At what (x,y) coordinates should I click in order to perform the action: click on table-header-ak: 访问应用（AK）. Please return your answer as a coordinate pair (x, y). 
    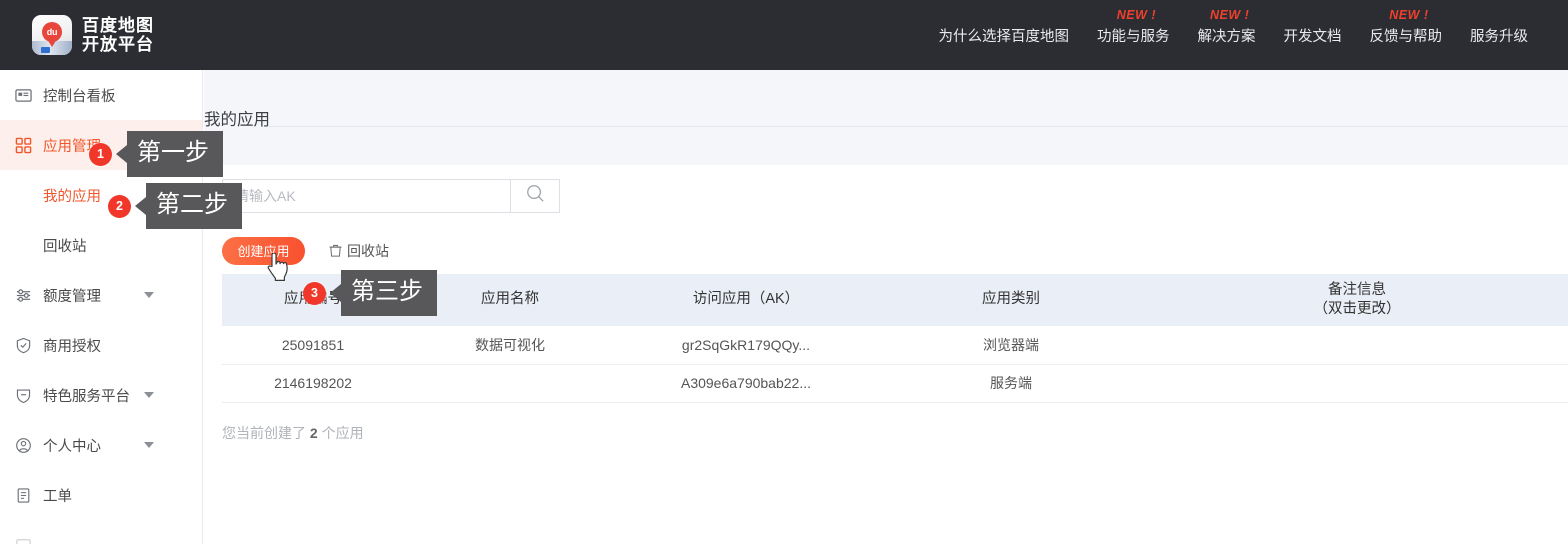
    Looking at the image, I should click on (746, 300).